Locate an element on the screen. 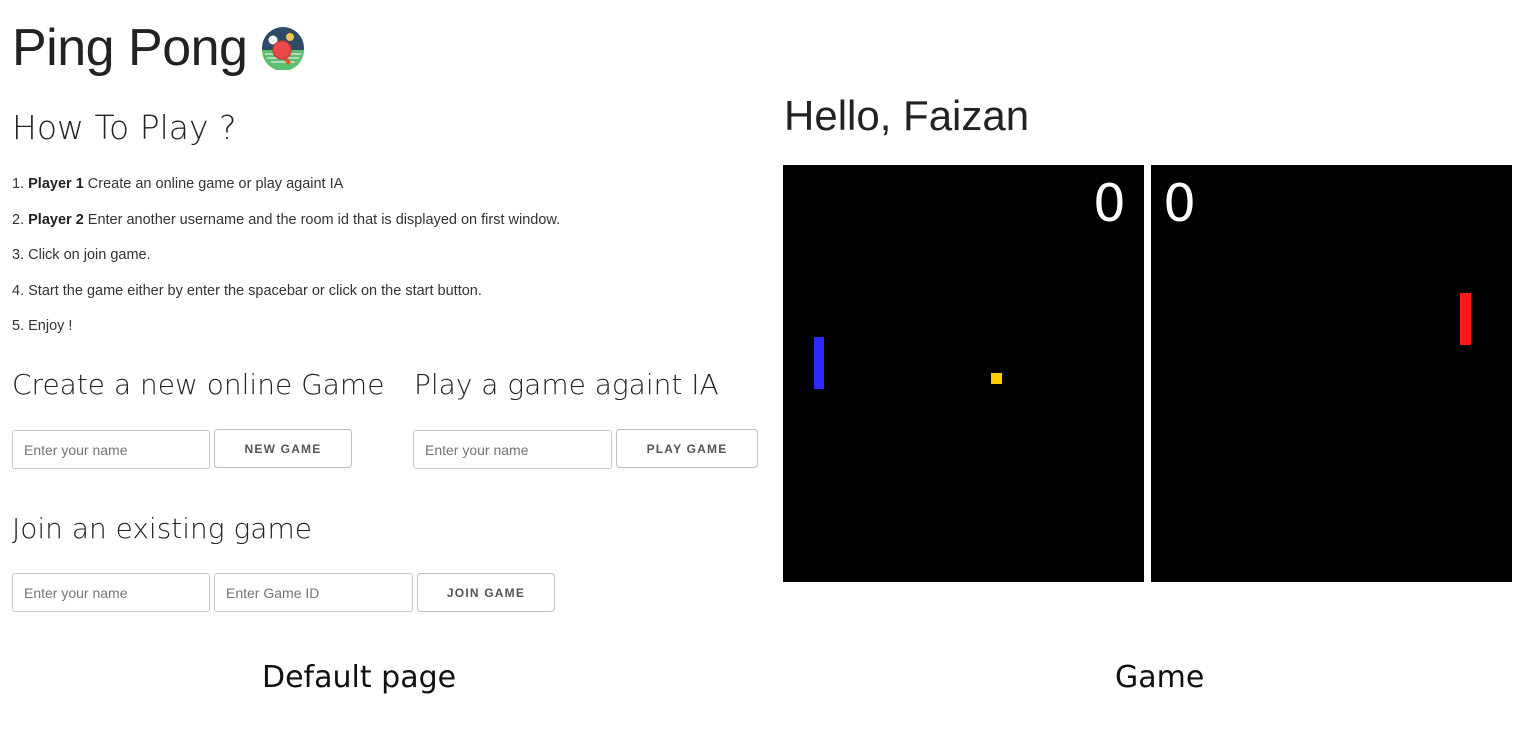 The image size is (1527, 739). join-game-heading: Join an existing game is located at coordinates (162, 528).